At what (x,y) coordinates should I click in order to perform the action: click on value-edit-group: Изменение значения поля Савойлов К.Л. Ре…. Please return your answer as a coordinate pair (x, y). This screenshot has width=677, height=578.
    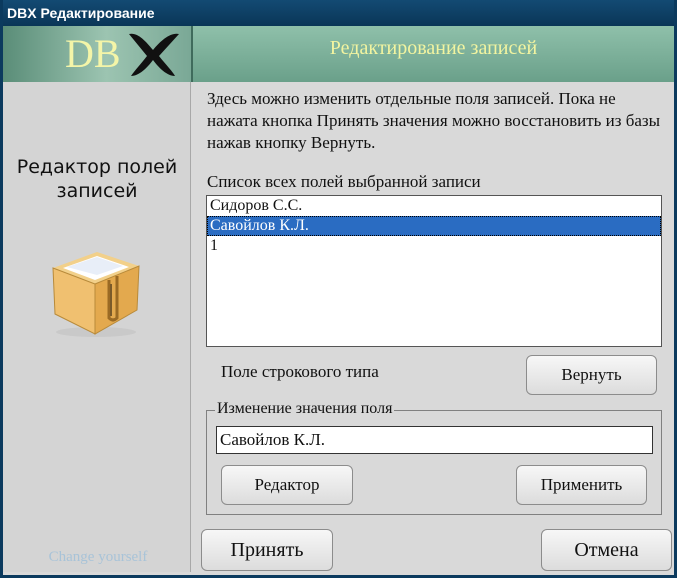
    Looking at the image, I should click on (434, 457).